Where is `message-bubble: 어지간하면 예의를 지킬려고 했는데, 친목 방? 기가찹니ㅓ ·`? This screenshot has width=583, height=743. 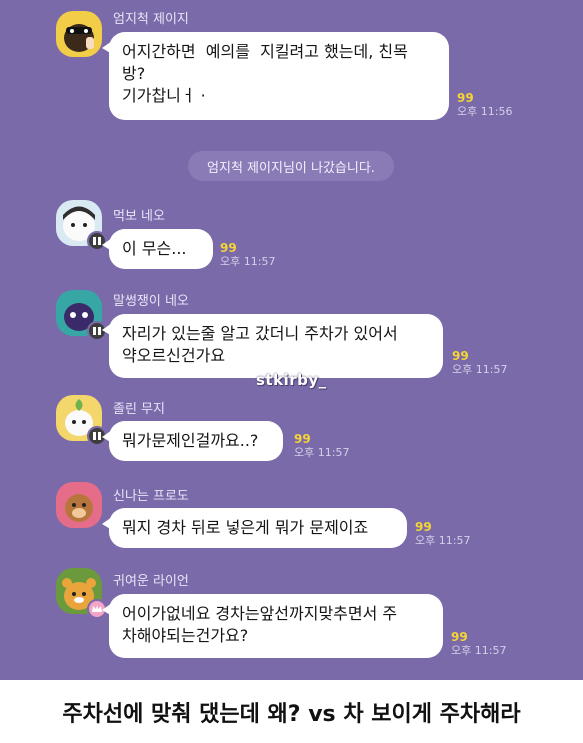 message-bubble: 어지간하면 예의를 지킬려고 했는데, 친목 방? 기가찹니ㅓ · is located at coordinates (275, 76).